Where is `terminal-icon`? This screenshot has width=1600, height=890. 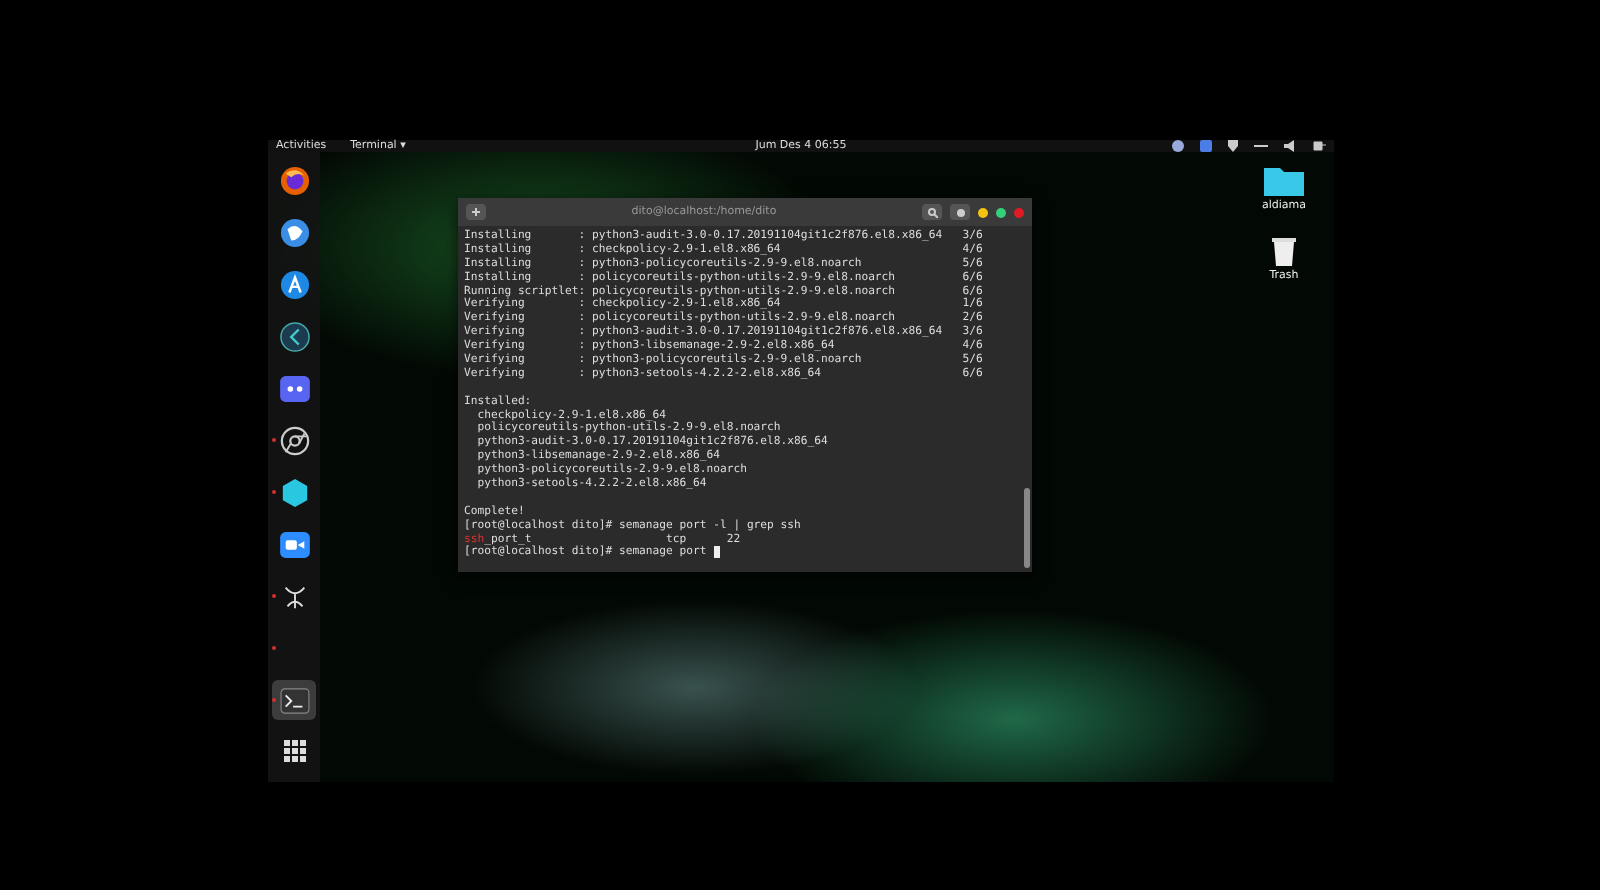
terminal-icon is located at coordinates (294, 700).